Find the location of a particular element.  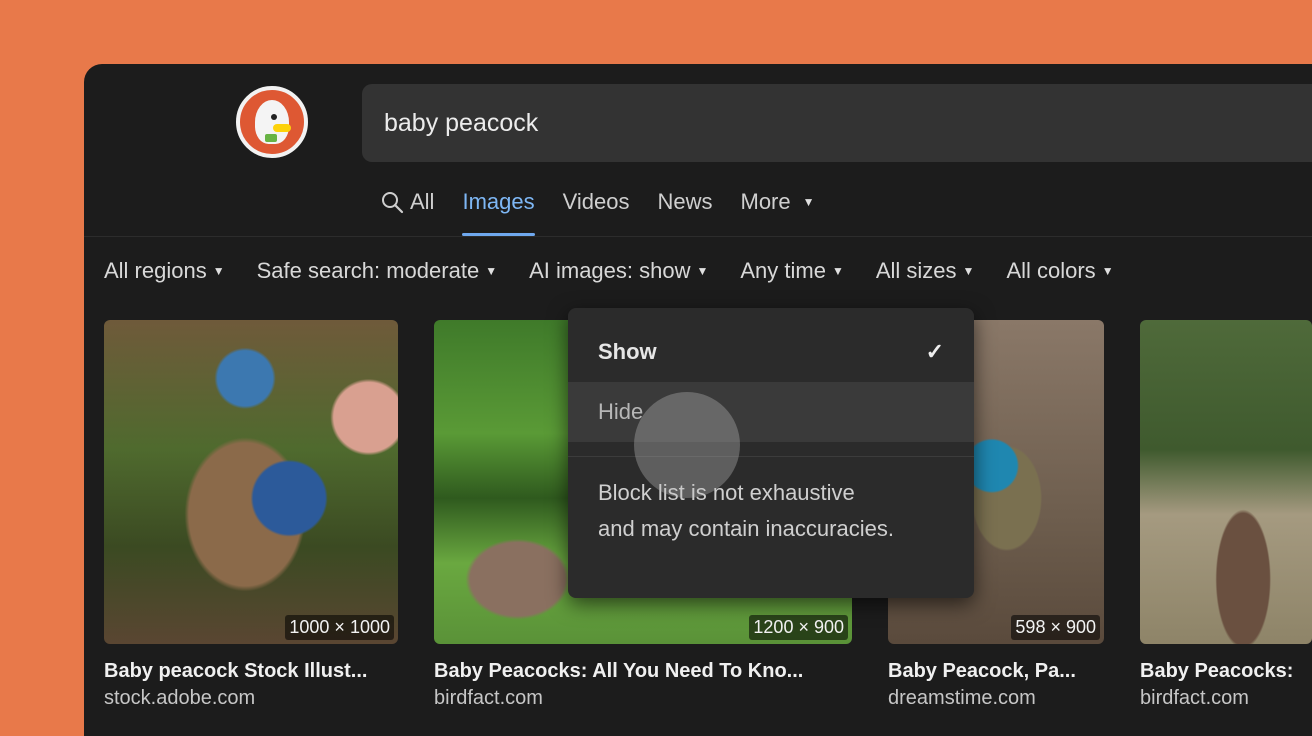

result-source: dreamstime.com is located at coordinates (996, 698).